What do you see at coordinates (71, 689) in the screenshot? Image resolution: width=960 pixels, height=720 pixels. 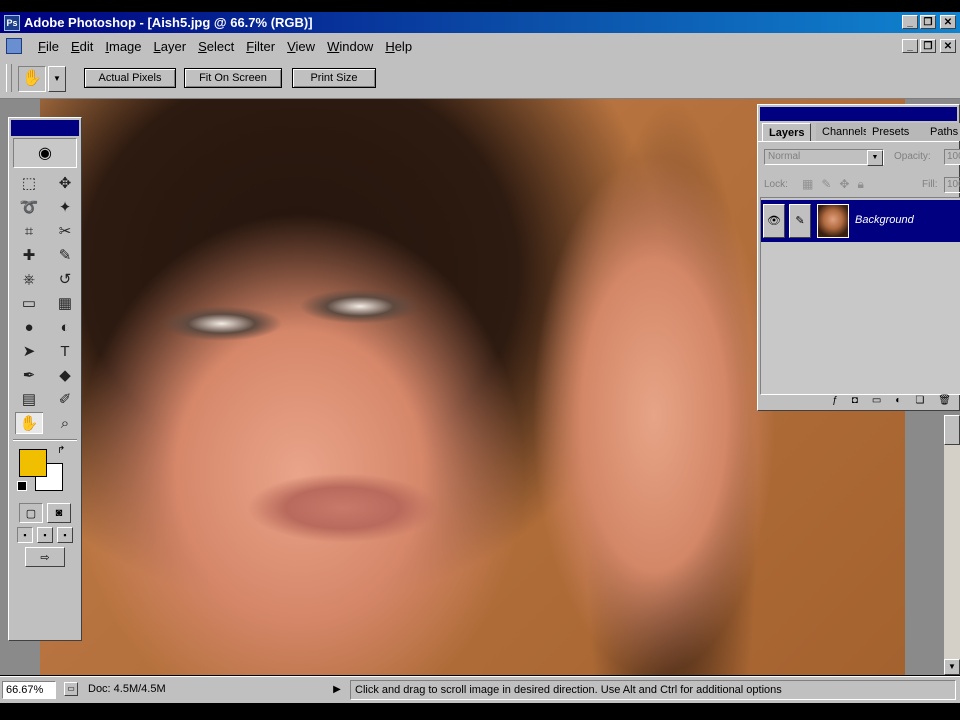 I see `document-info-icon: ▭` at bounding box center [71, 689].